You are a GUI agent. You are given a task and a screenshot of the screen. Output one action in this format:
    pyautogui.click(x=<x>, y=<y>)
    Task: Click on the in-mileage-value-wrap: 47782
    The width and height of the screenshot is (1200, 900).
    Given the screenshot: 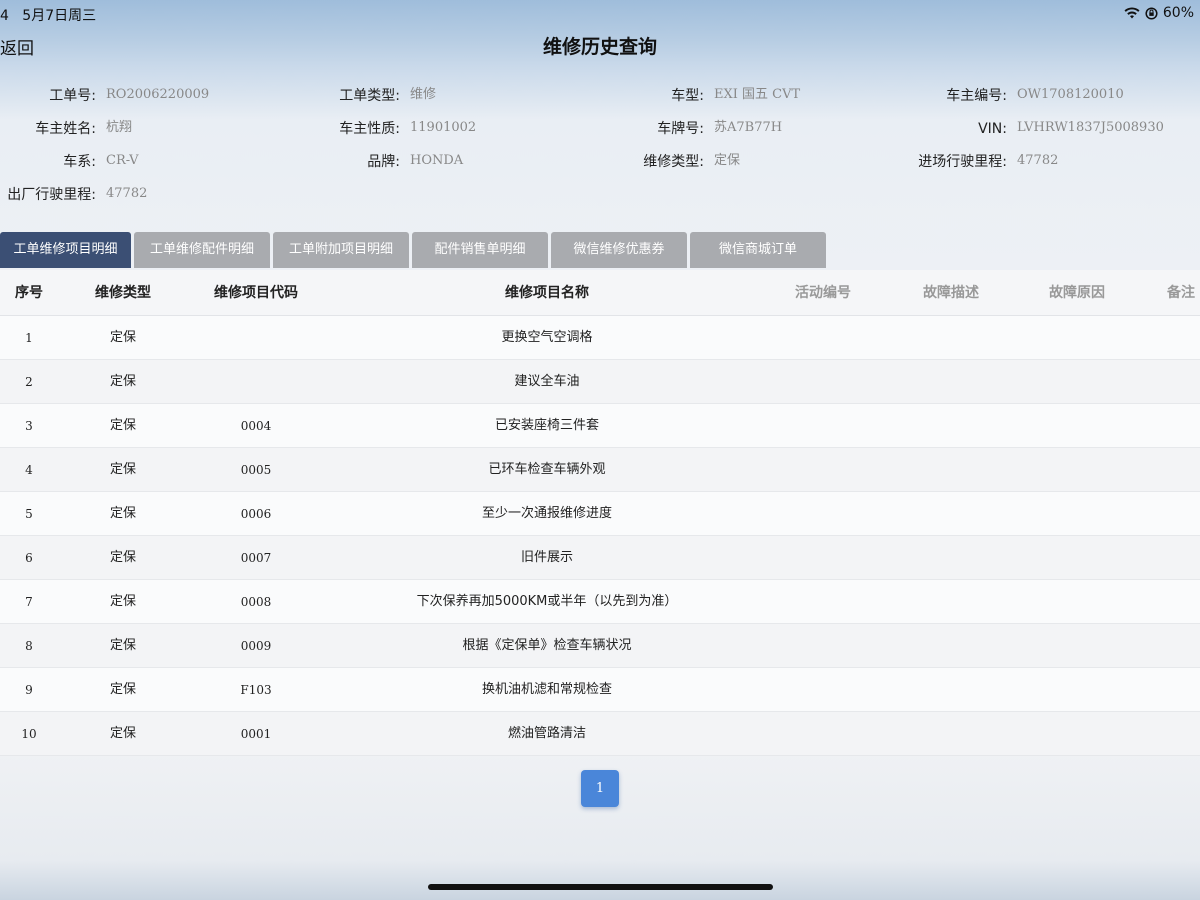 What is the action you would take?
    pyautogui.click(x=1107, y=161)
    